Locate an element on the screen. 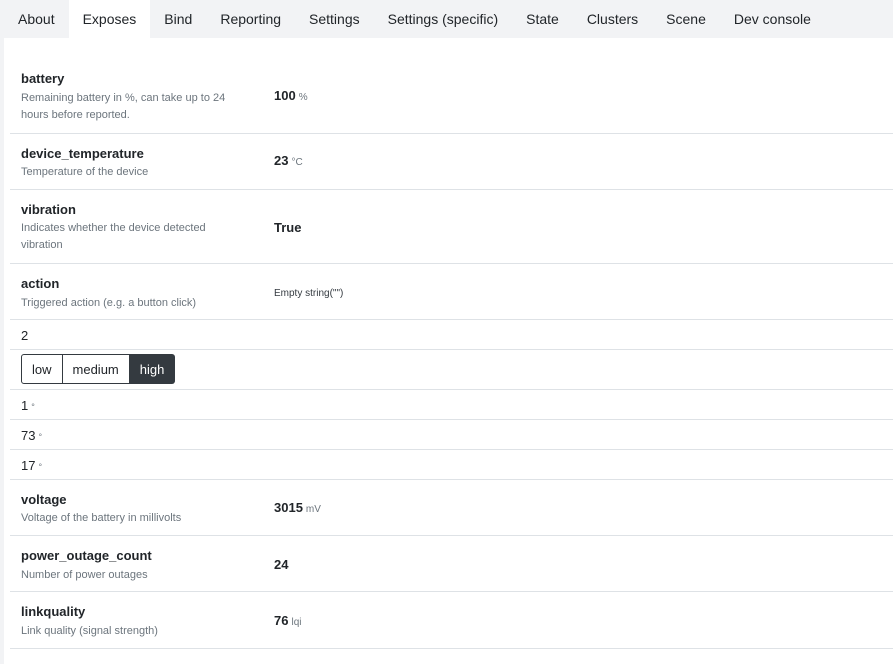  angle-z-value: 17 is located at coordinates (28, 465).